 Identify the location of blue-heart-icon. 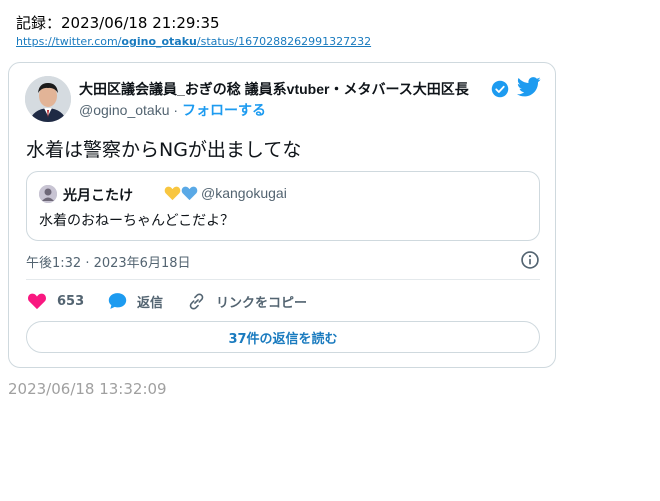
(189, 193).